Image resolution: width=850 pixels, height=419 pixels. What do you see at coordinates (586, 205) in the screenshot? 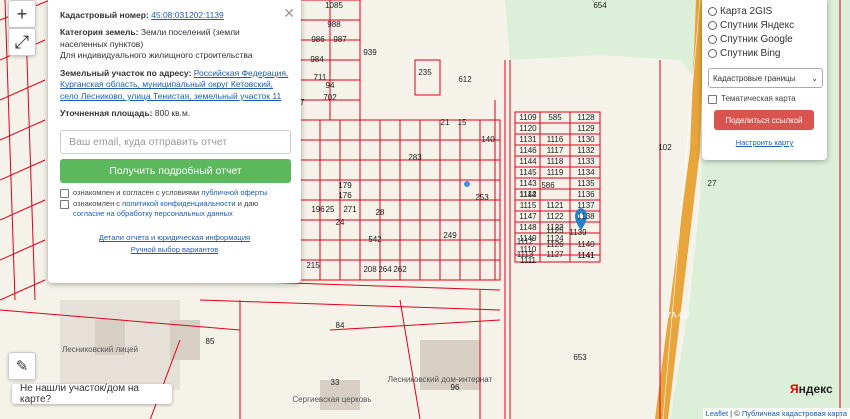
I see `parcel-label: 1137` at bounding box center [586, 205].